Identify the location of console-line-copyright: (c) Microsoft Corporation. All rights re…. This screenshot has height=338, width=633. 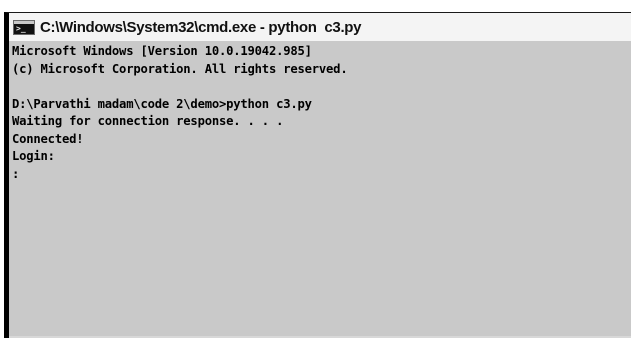
(180, 68).